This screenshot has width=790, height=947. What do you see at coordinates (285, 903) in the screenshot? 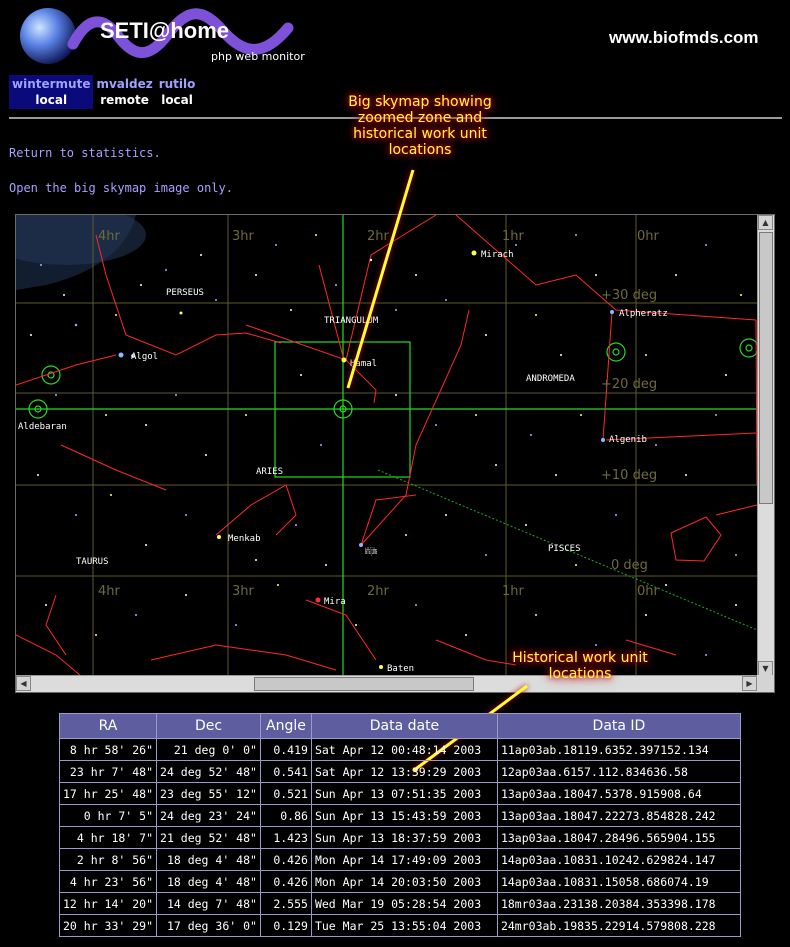
I see `cell-angle: 2.555` at bounding box center [285, 903].